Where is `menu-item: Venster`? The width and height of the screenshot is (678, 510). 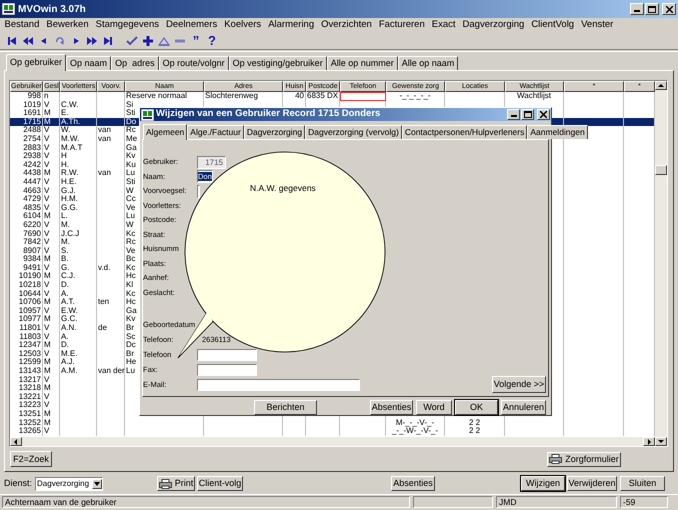 menu-item: Venster is located at coordinates (597, 25).